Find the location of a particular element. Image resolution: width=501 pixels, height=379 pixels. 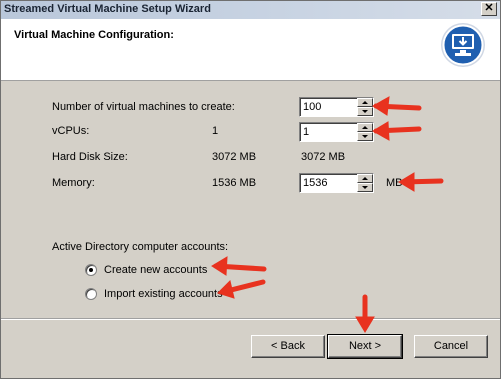

ad-accounts-label: Active Directory computer accounts: is located at coordinates (140, 247).